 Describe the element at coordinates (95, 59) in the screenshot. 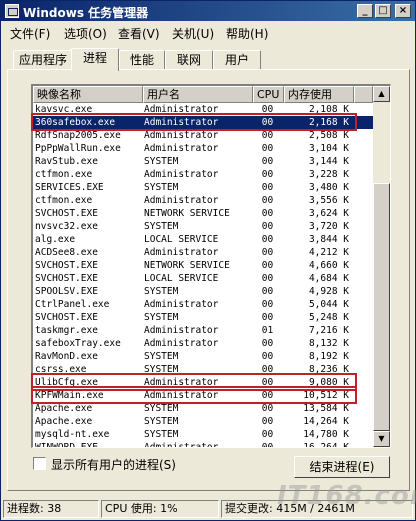

I see `tab-processes: 进程` at that location.